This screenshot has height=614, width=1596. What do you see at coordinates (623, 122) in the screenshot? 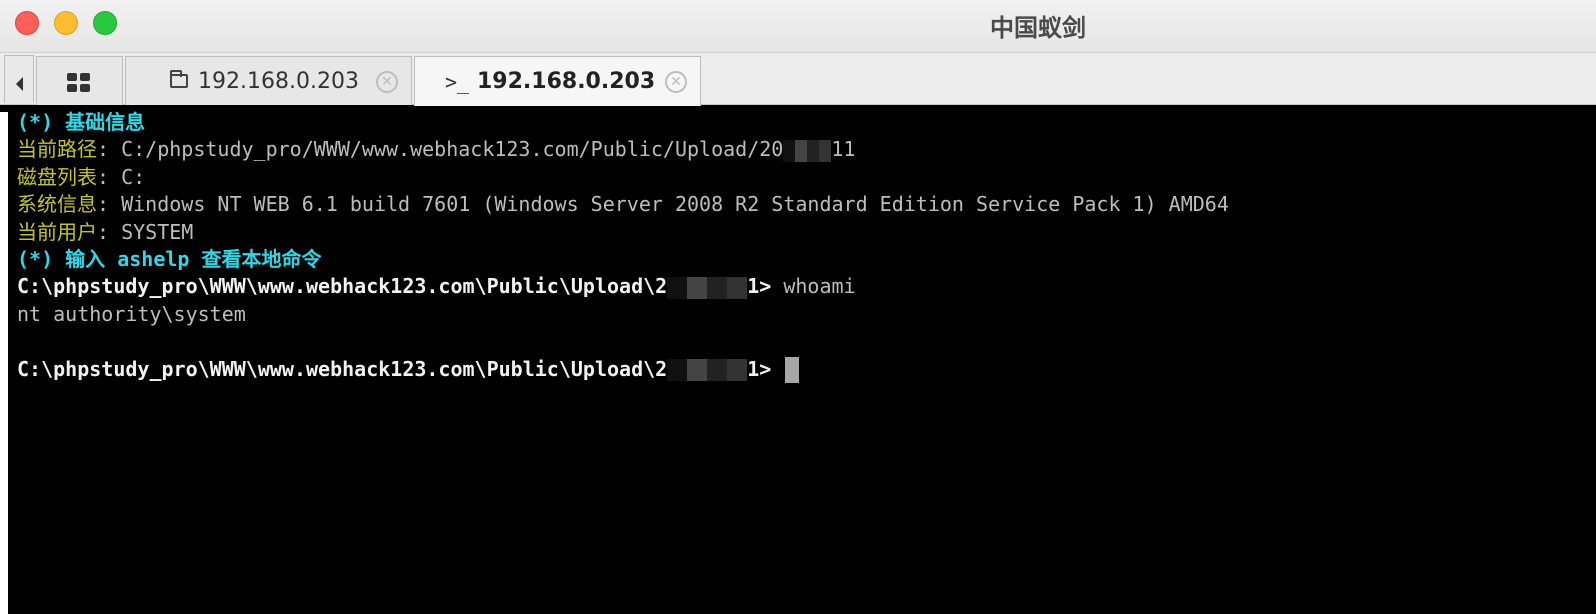
I see `terminal-line: (*) 基础信息` at bounding box center [623, 122].